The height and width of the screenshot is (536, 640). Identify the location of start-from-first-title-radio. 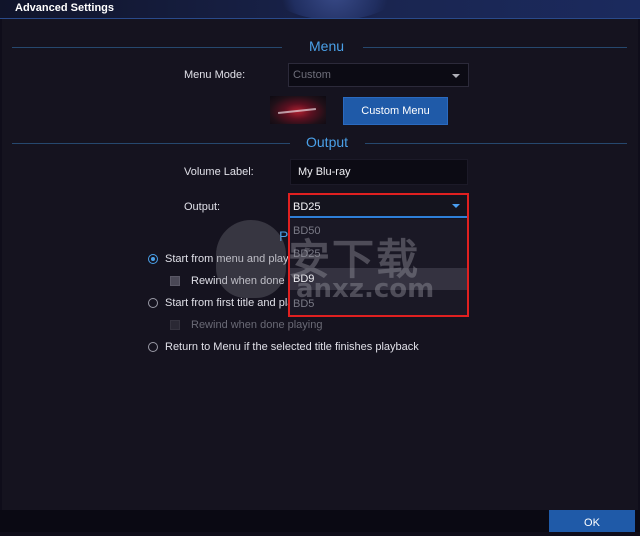
(153, 303).